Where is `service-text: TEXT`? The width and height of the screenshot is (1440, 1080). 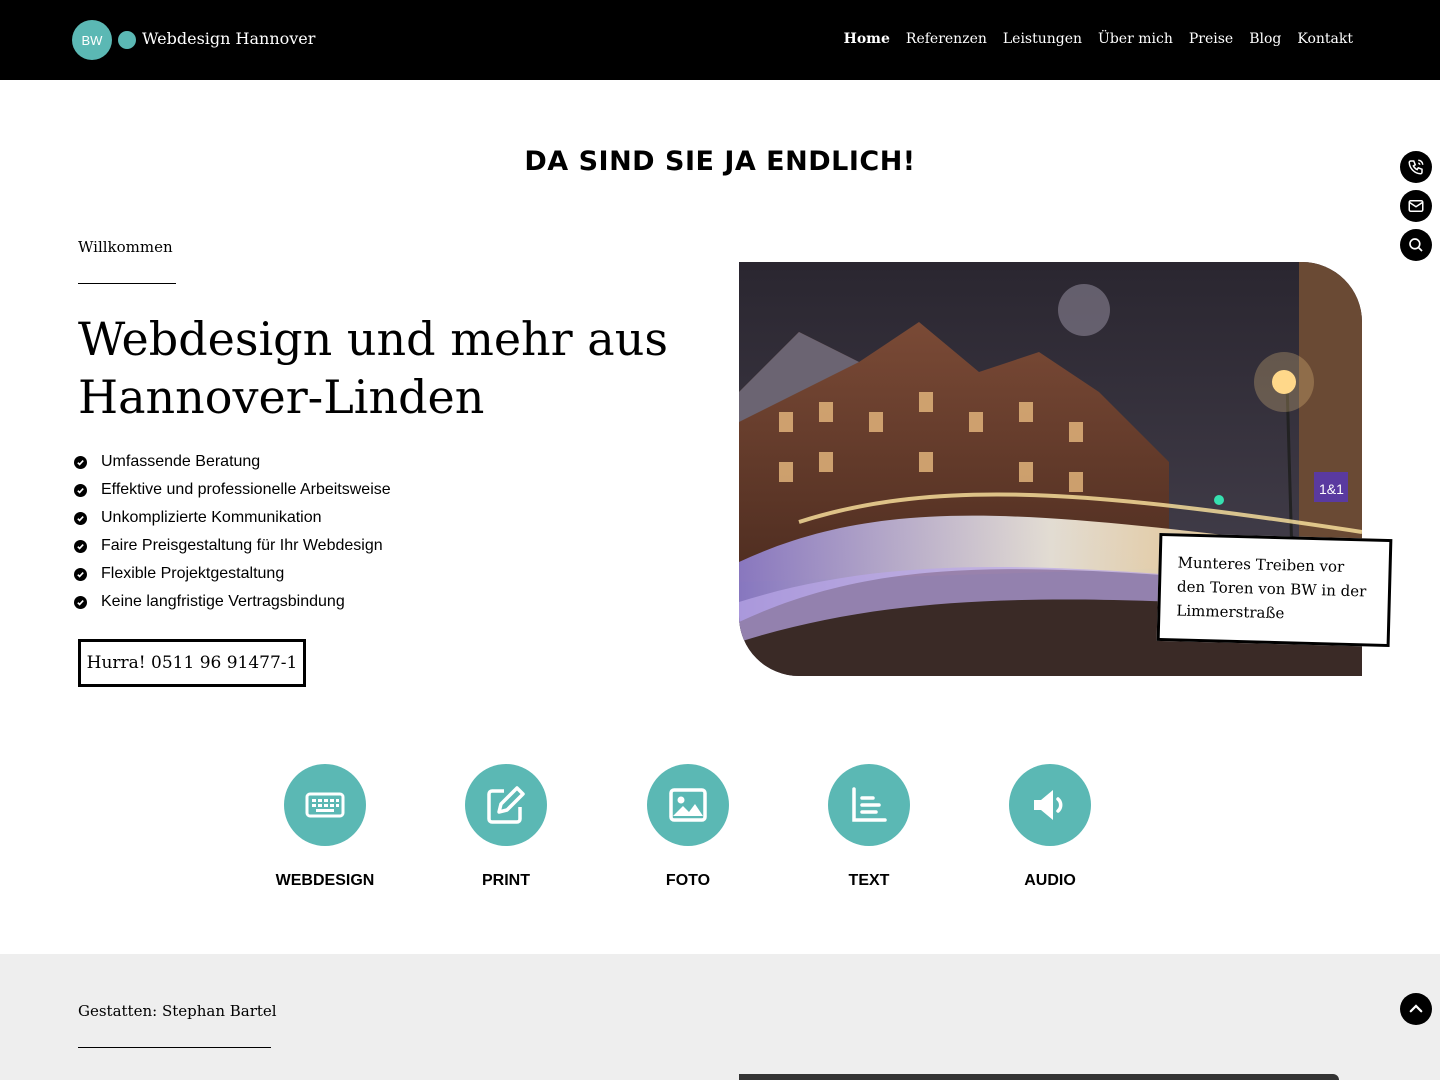
service-text: TEXT is located at coordinates (869, 827).